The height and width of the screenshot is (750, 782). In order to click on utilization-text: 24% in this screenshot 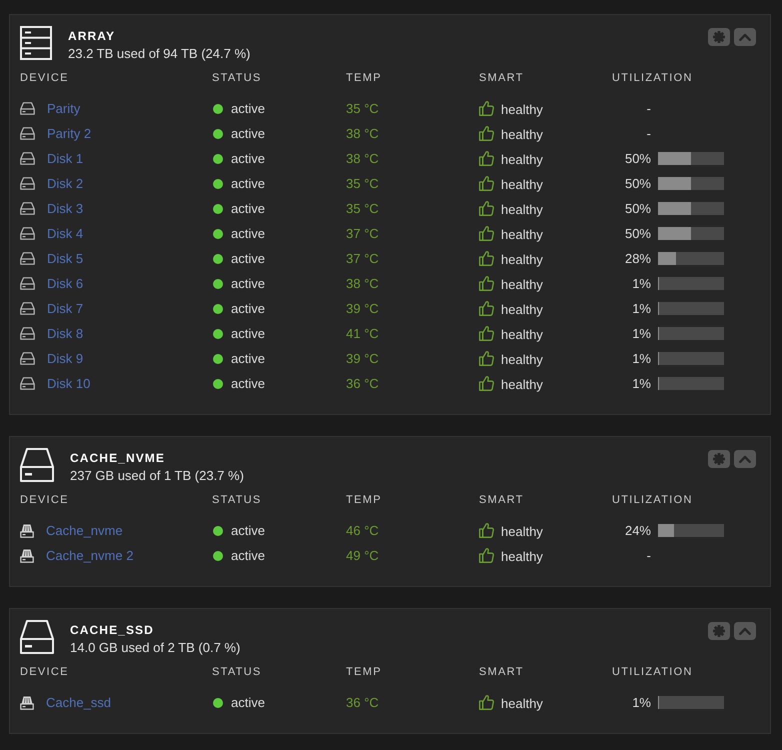, I will do `click(637, 530)`.